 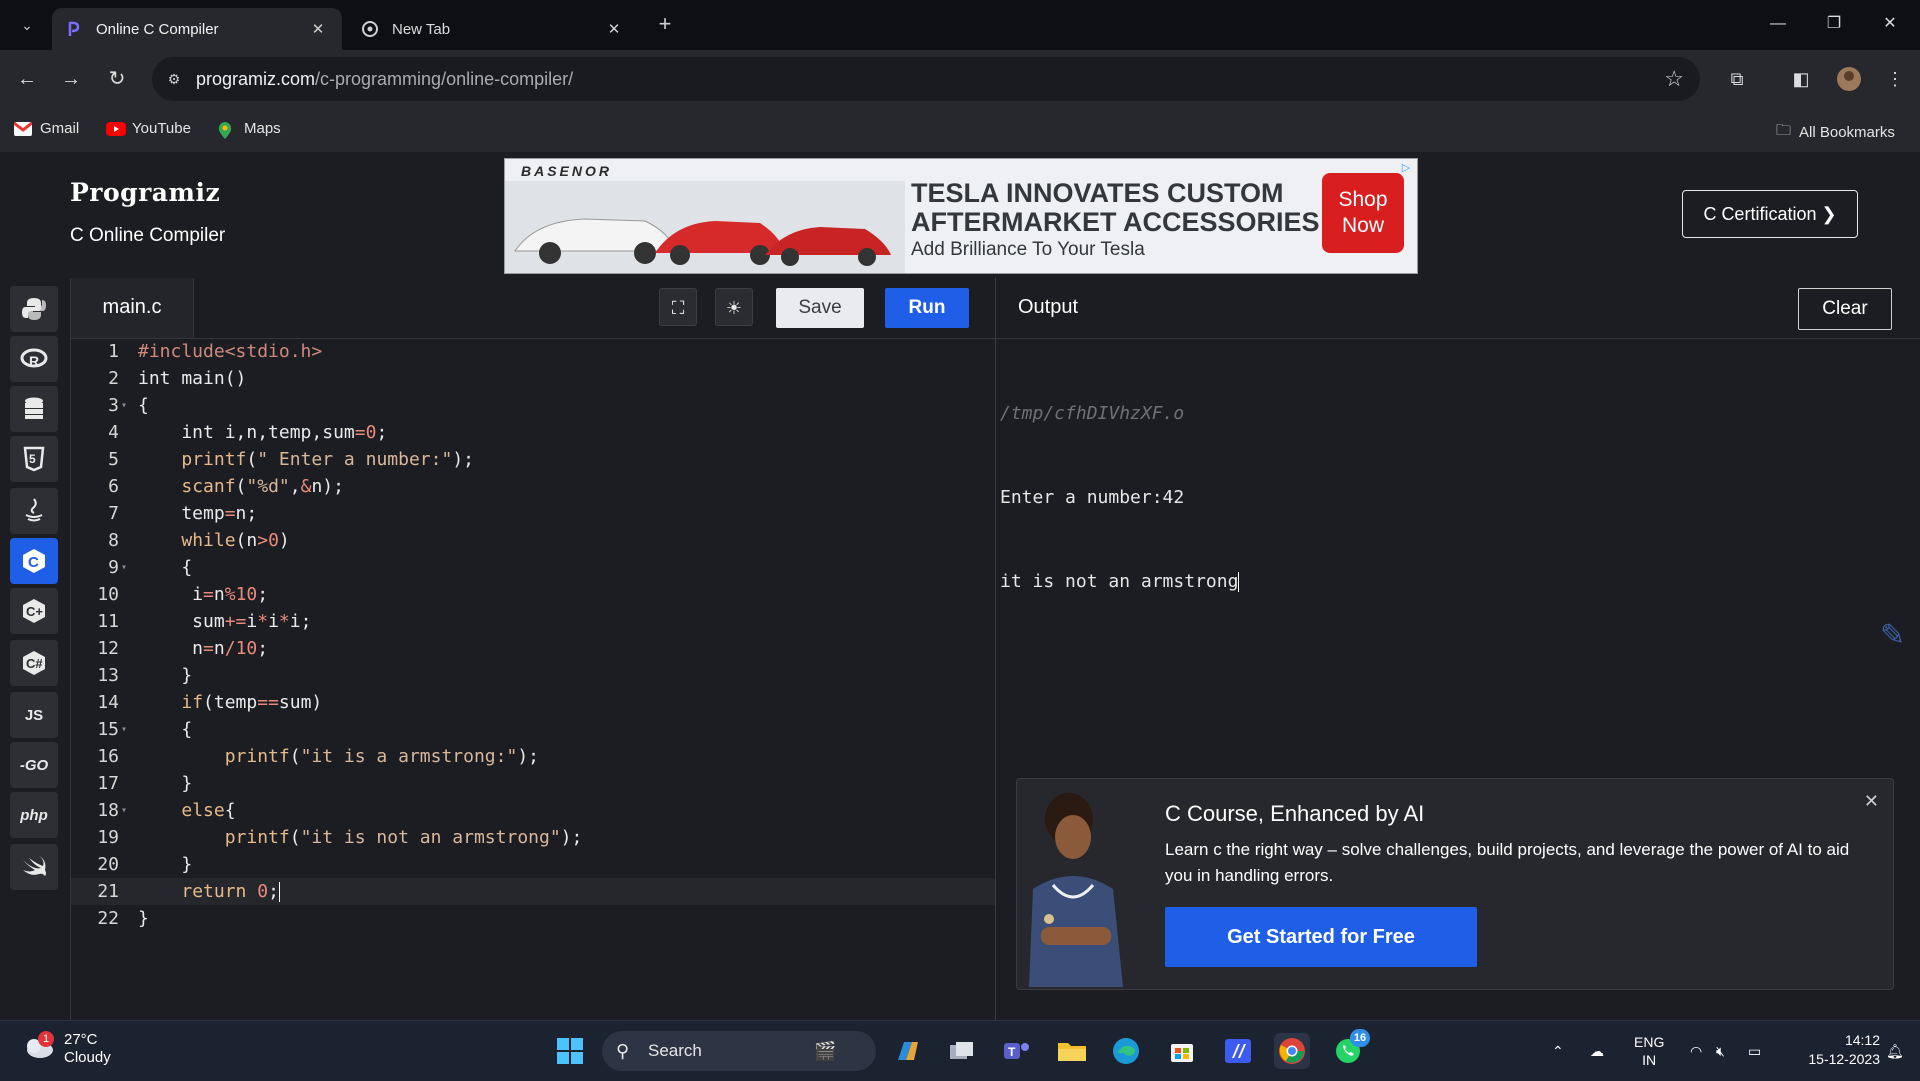 I want to click on go-language-icon: -GO, so click(x=34, y=765).